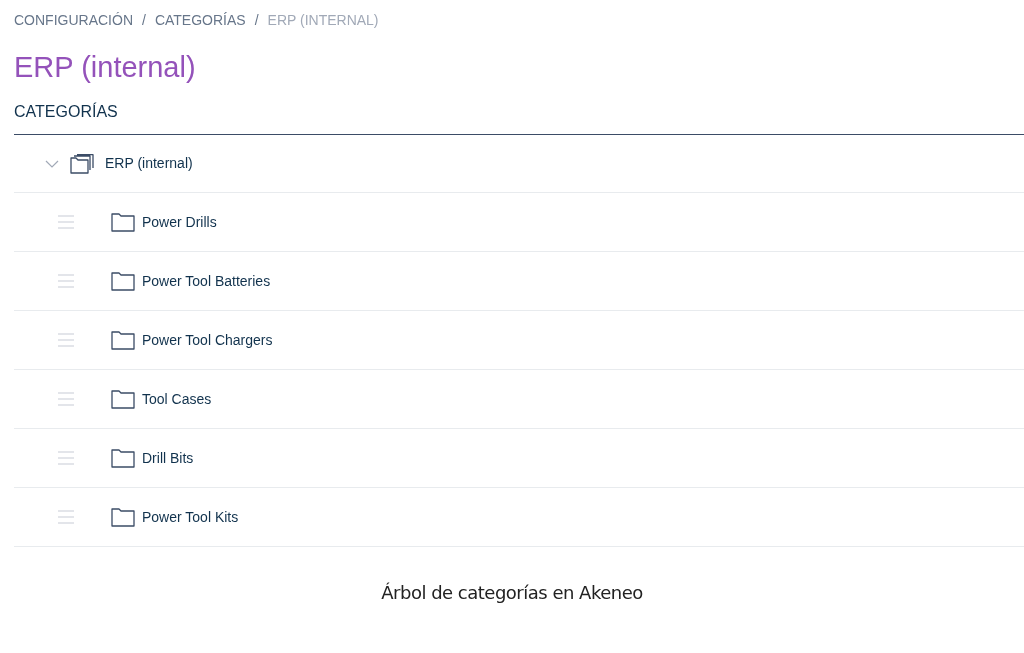 This screenshot has height=653, width=1024. I want to click on breadcrumb-link: CATEGORÍAS, so click(200, 20).